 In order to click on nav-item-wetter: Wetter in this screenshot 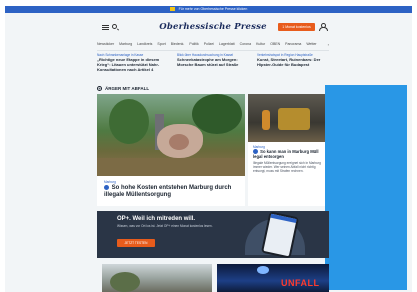, I will do `click(311, 44)`.